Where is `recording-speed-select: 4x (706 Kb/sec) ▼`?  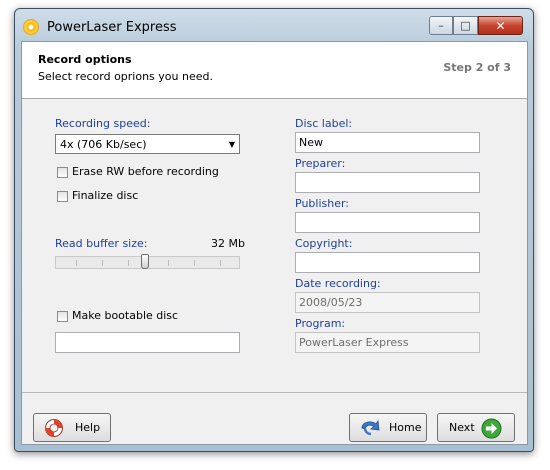 recording-speed-select: 4x (706 Kb/sec) ▼ is located at coordinates (147, 144).